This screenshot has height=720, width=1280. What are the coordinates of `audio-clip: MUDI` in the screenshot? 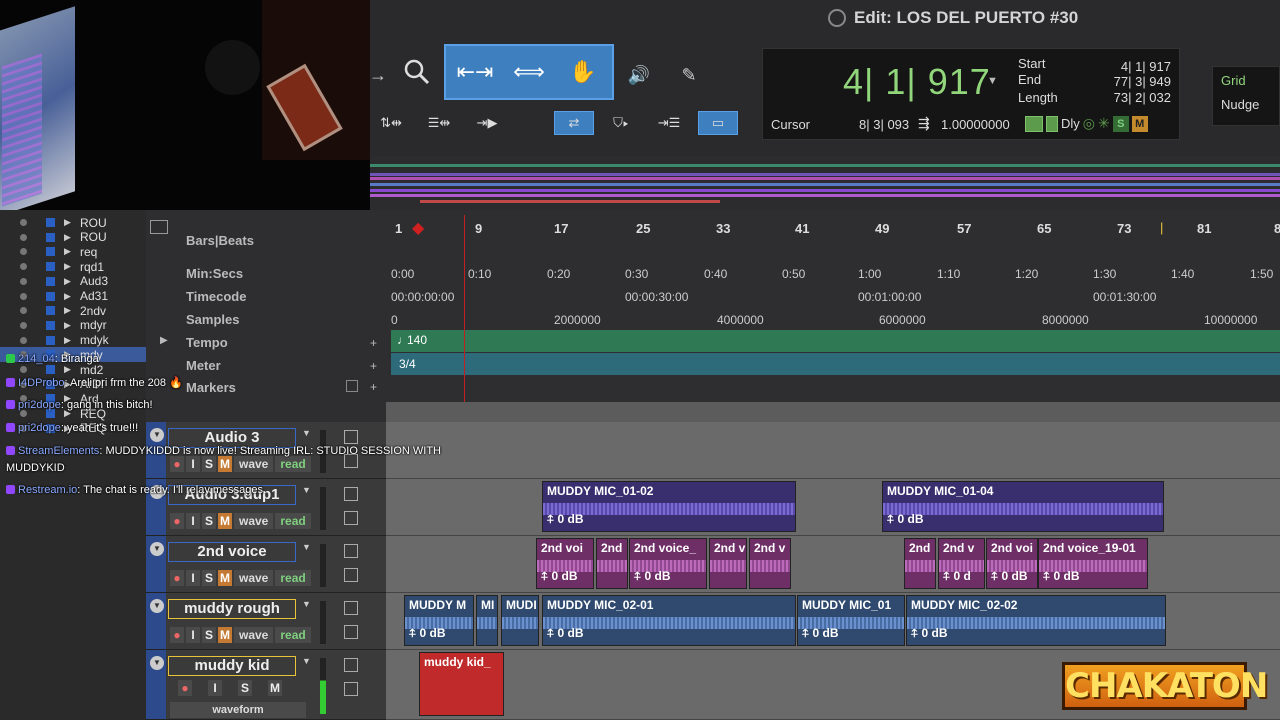 It's located at (520, 620).